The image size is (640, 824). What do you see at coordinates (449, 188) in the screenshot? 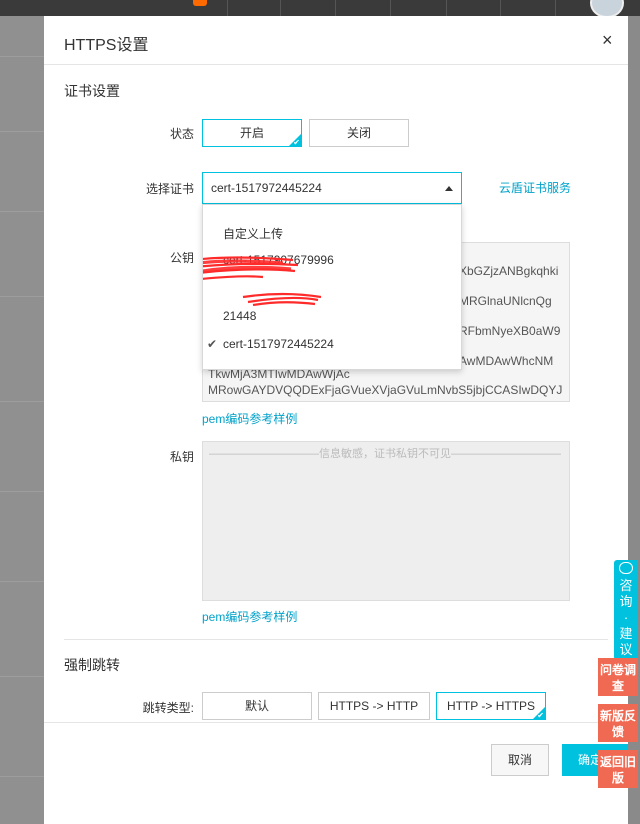
I see `caret-up-icon` at bounding box center [449, 188].